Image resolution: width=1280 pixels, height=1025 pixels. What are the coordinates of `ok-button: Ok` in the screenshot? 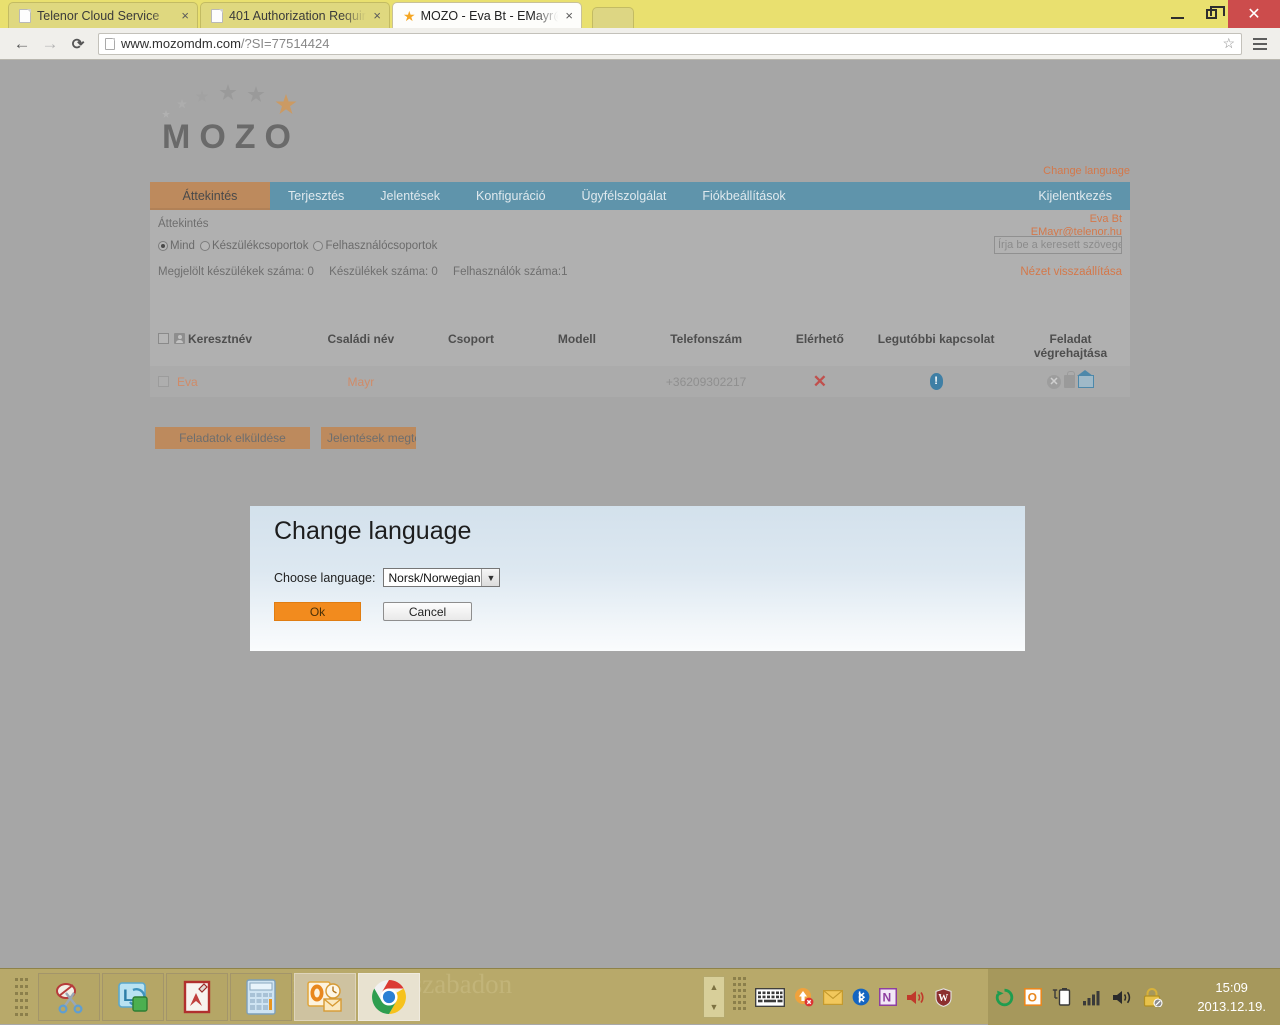 It's located at (317, 611).